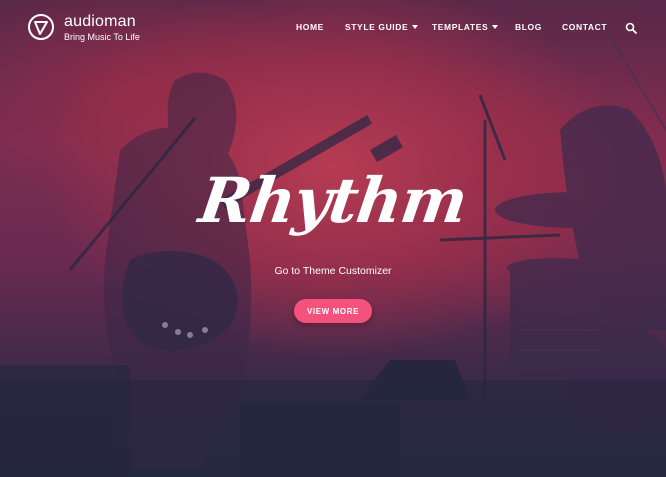 This screenshot has height=477, width=666. I want to click on nav-home-label: HOME, so click(310, 27).